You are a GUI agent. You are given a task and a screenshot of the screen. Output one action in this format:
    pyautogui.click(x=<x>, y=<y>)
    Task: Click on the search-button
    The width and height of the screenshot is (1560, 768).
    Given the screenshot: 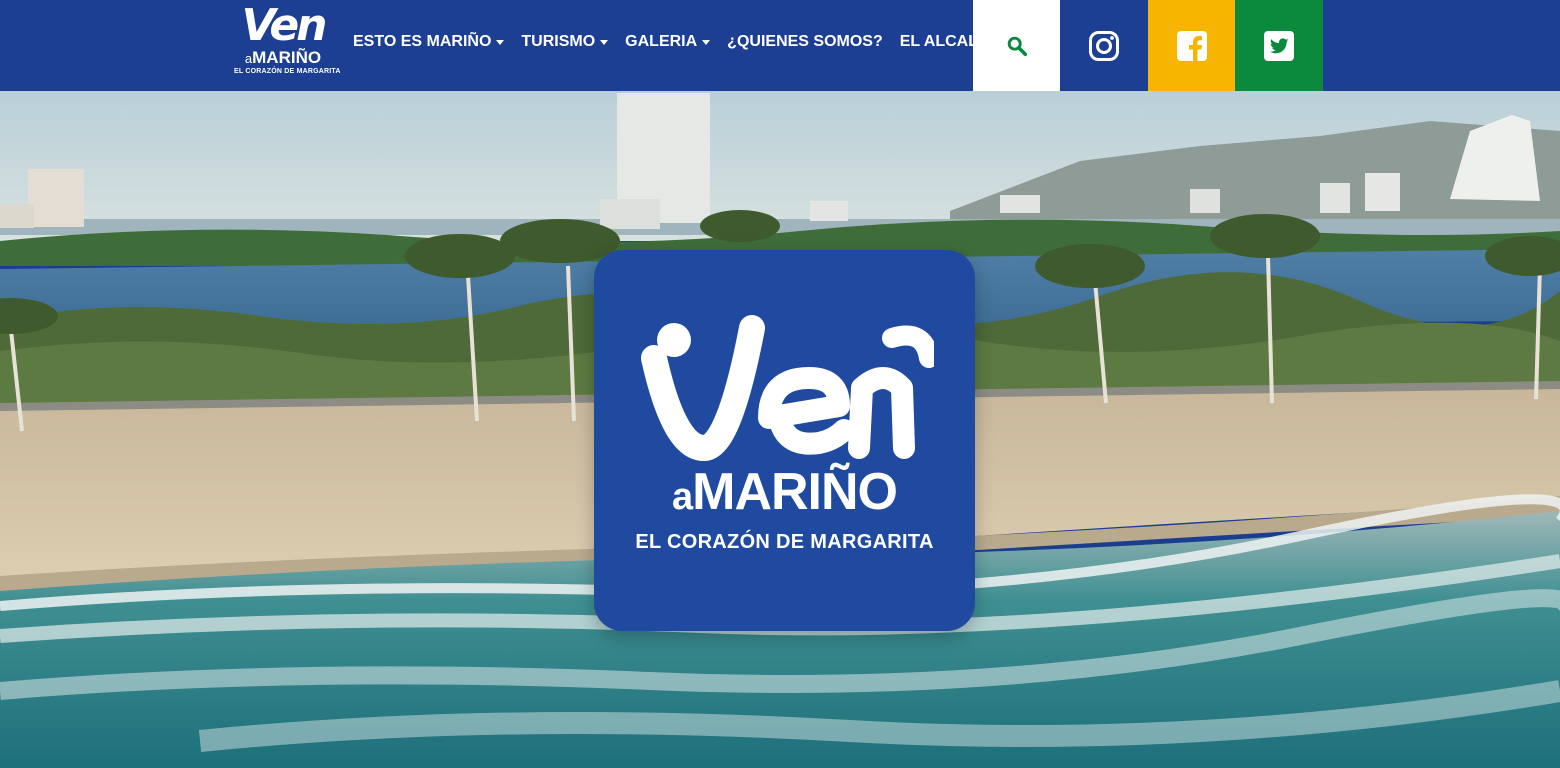 What is the action you would take?
    pyautogui.click(x=1017, y=45)
    